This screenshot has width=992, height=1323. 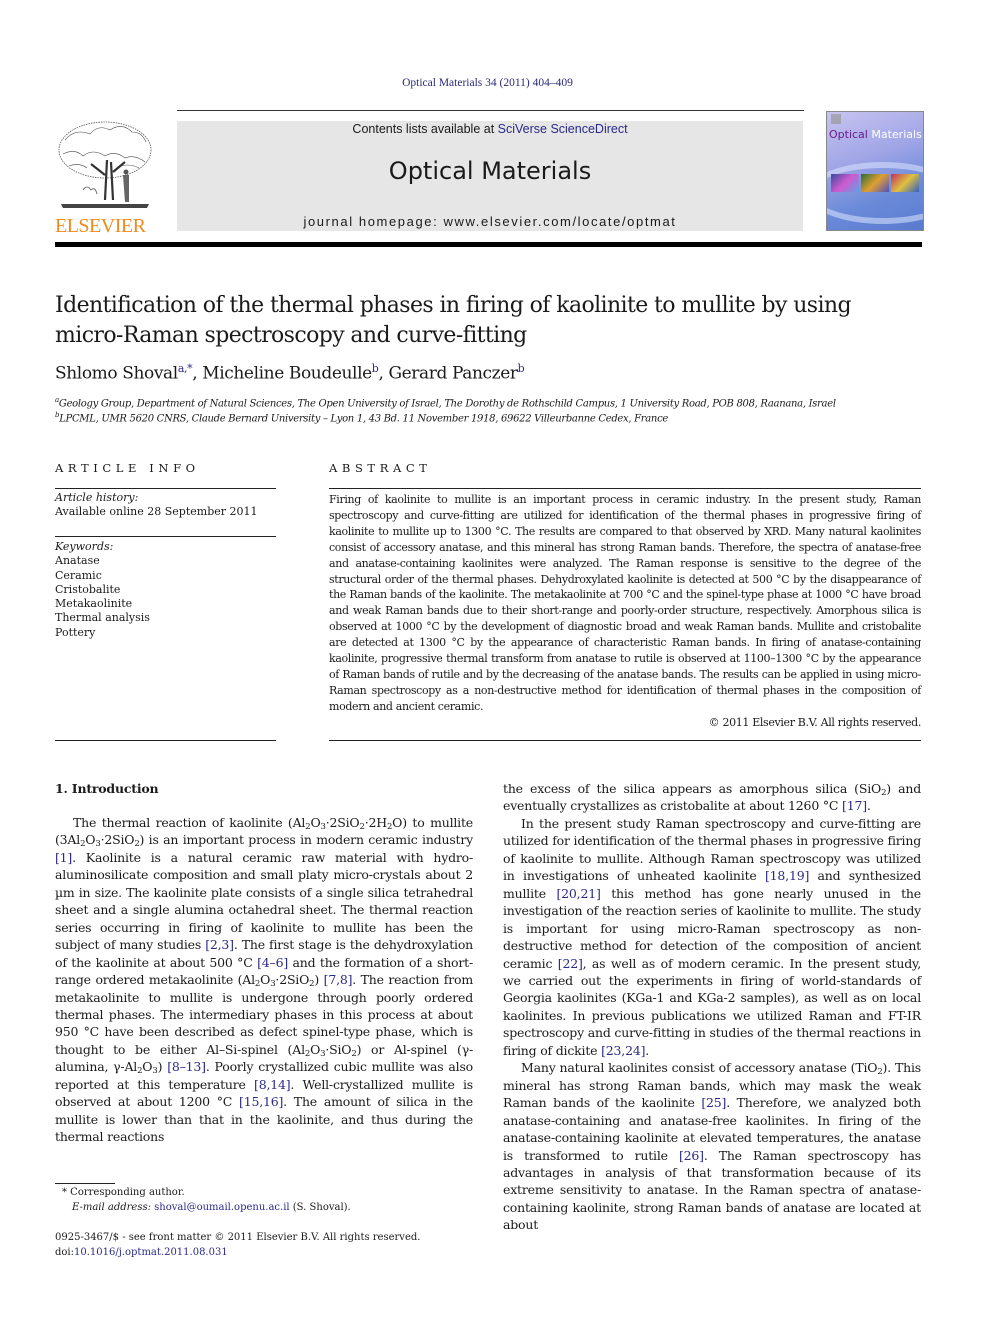 What do you see at coordinates (563, 129) in the screenshot?
I see `sciencedirect-link: SciVerse ScienceDirect` at bounding box center [563, 129].